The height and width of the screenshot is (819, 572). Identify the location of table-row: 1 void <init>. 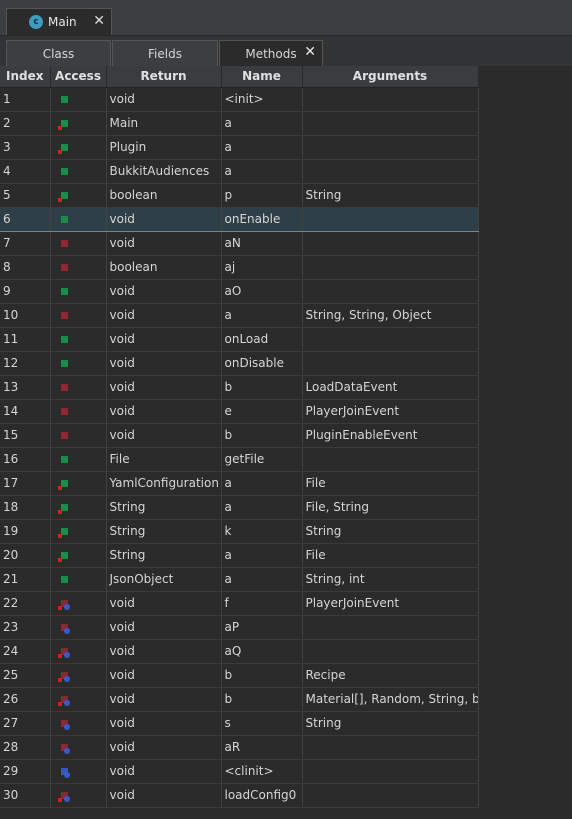
(239, 99).